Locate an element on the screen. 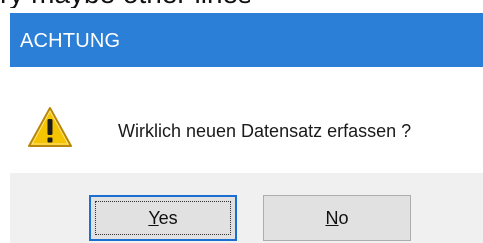 The image size is (483, 243). yes-button: Yes is located at coordinates (163, 218).